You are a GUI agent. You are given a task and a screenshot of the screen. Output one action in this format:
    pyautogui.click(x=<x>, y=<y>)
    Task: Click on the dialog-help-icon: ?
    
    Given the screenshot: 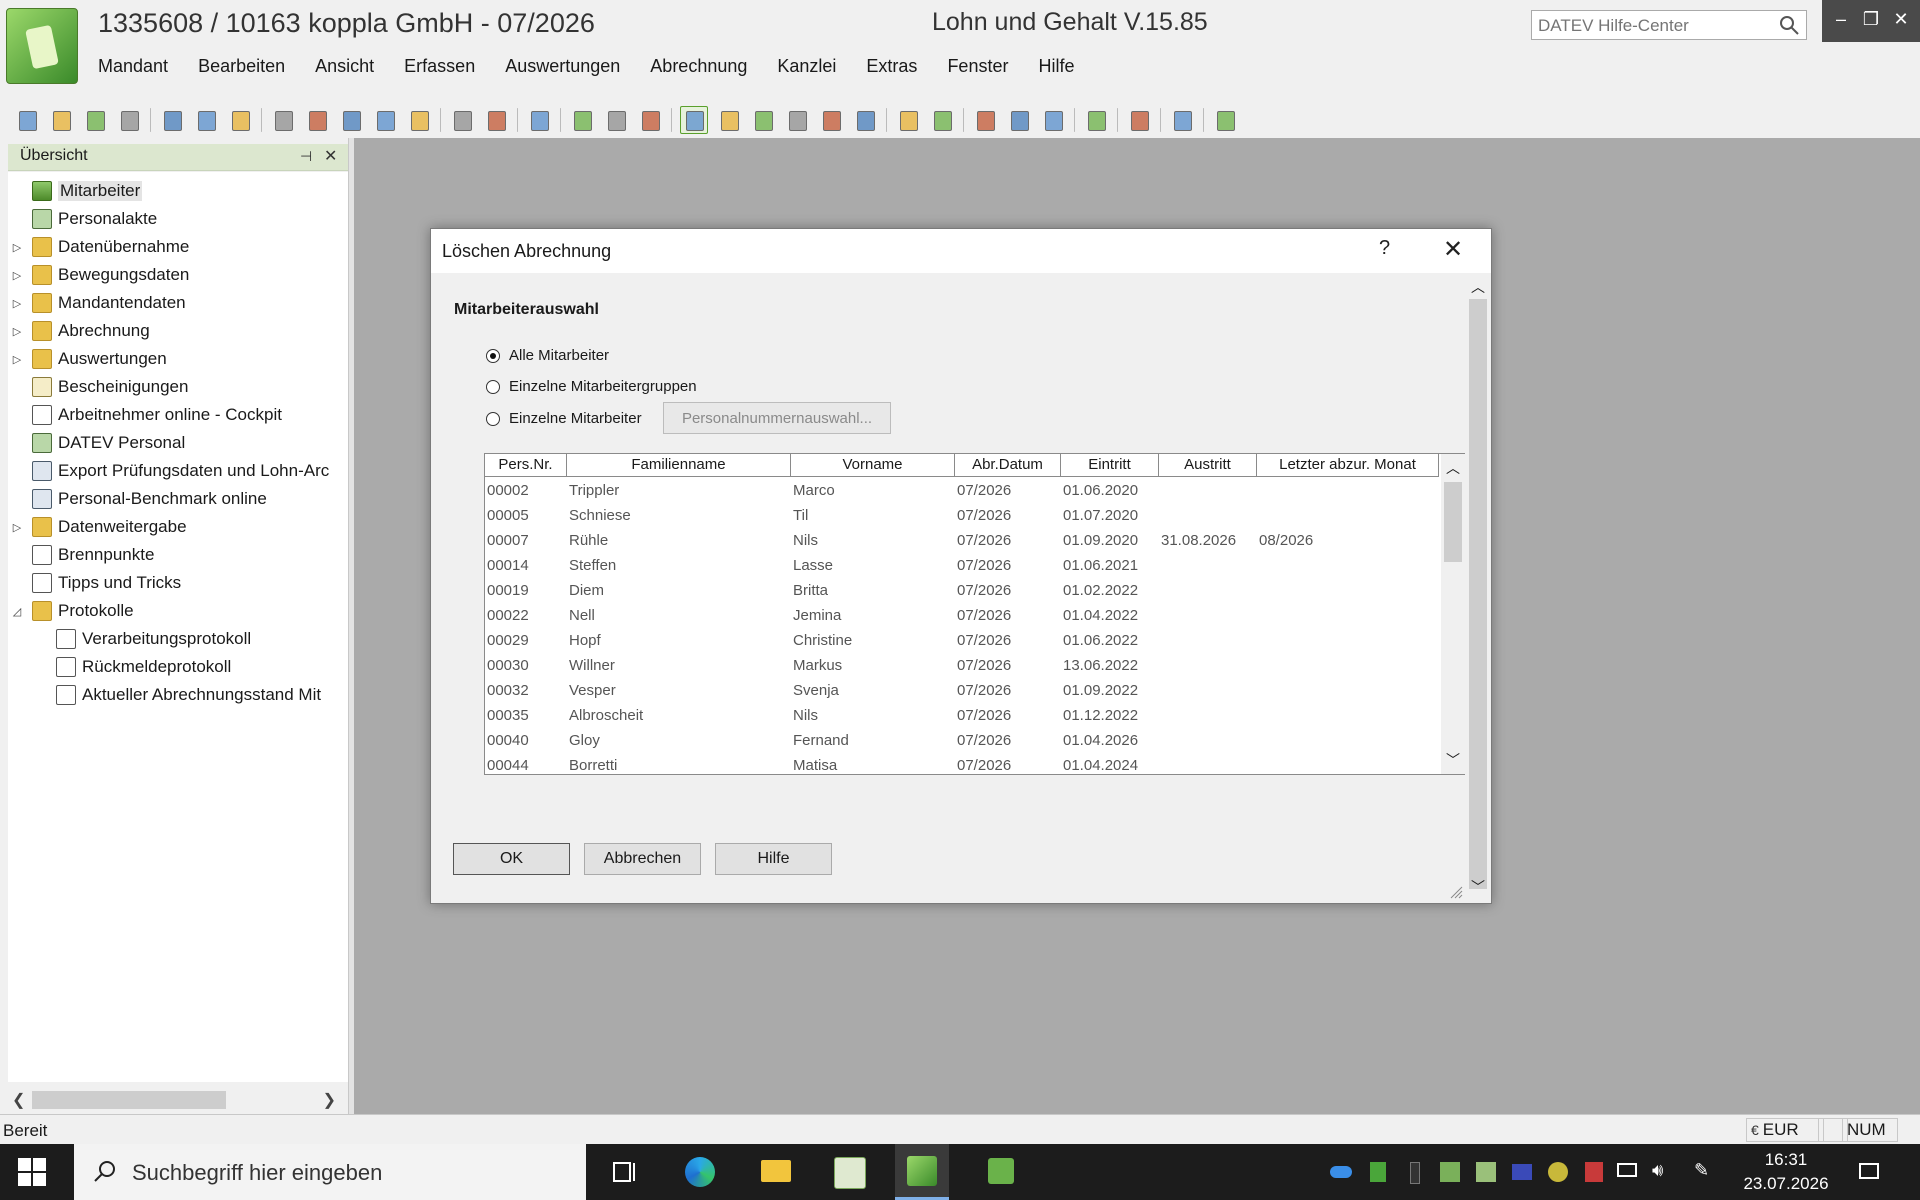 What is the action you would take?
    pyautogui.click(x=1384, y=248)
    